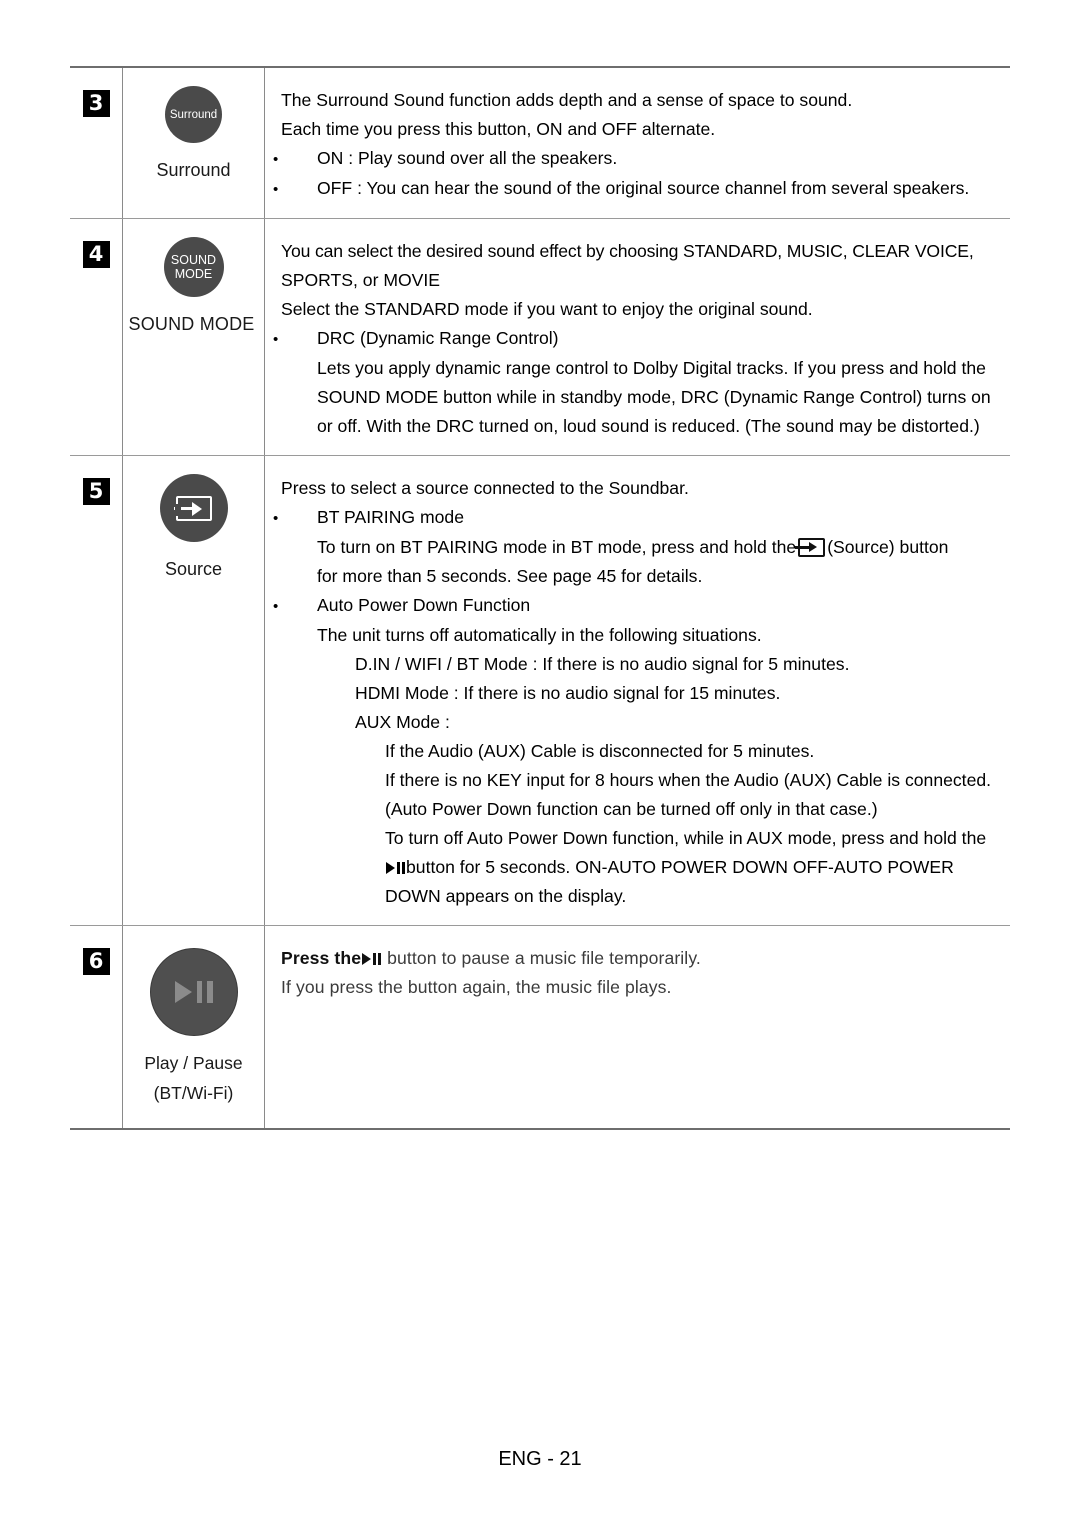 The image size is (1080, 1532). Describe the element at coordinates (193, 1063) in the screenshot. I see `button-caption: Play / Pause` at that location.